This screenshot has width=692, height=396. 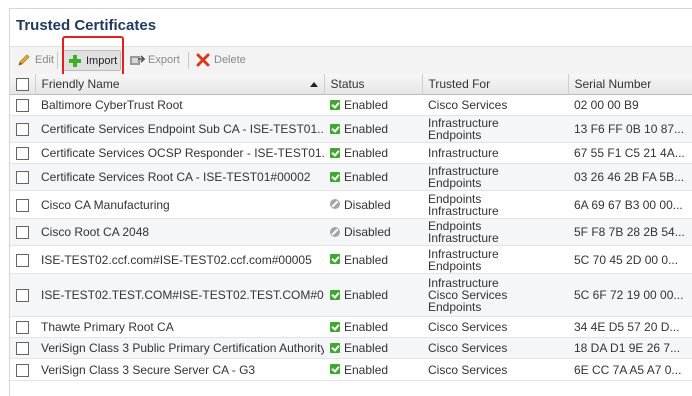 I want to click on disabled-icon, so click(x=335, y=204).